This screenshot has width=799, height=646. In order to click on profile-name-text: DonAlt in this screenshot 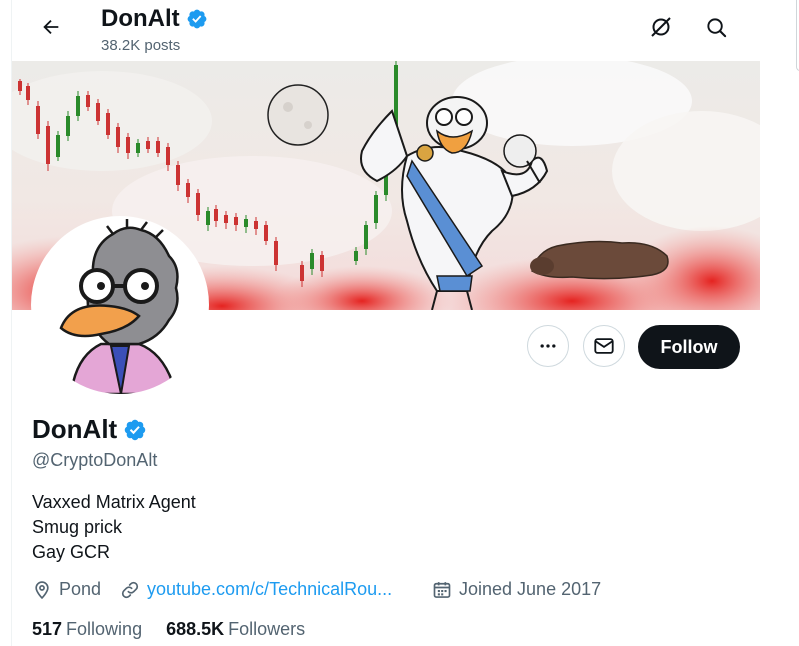, I will do `click(75, 429)`.